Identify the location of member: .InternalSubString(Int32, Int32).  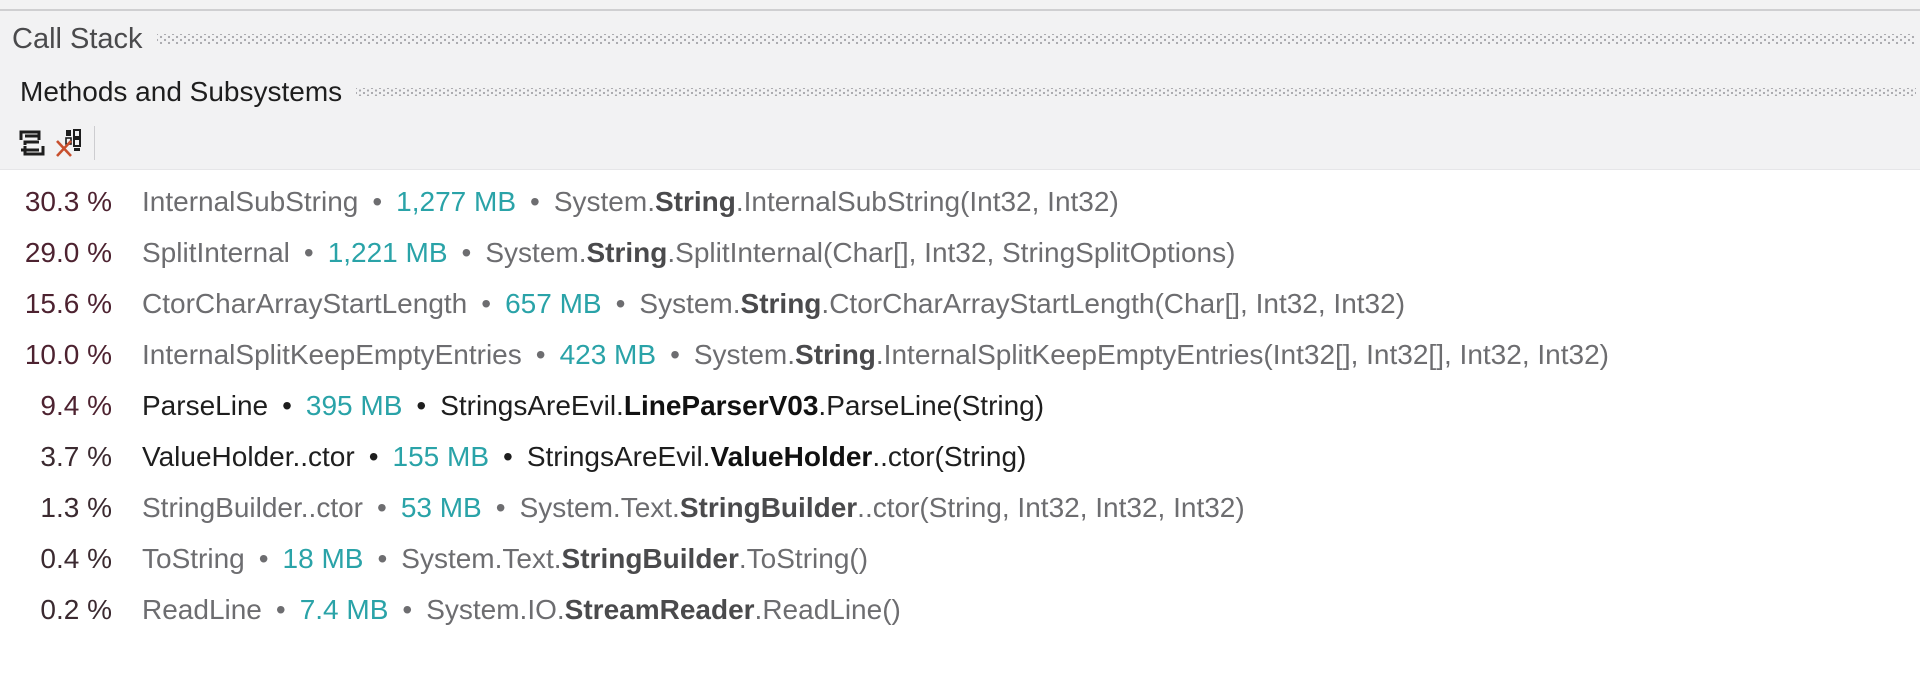
(927, 201).